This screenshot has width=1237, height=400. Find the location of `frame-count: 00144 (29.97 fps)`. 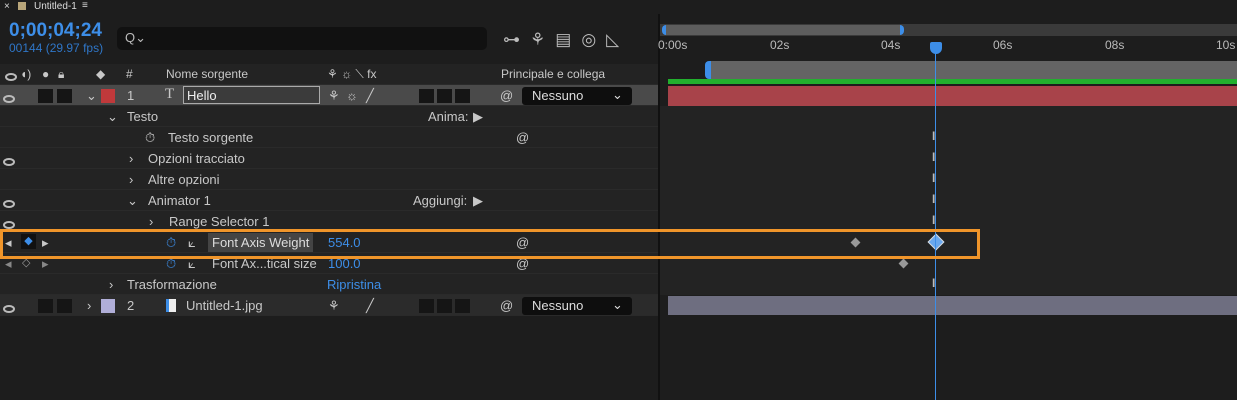

frame-count: 00144 (29.97 fps) is located at coordinates (56, 48).